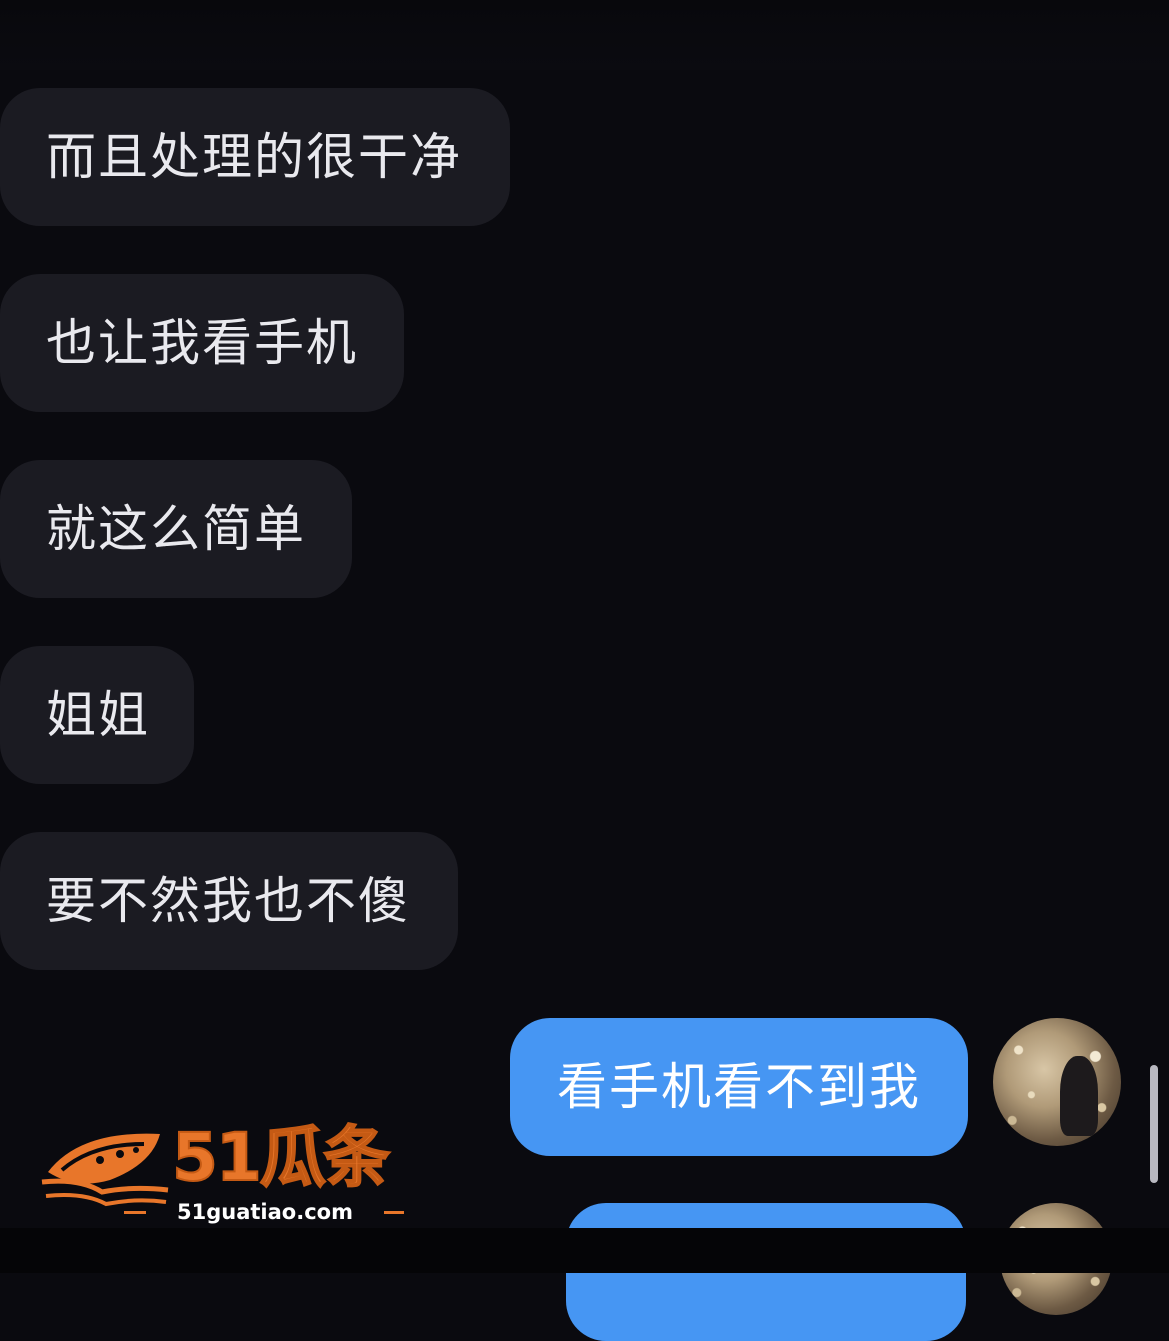  What do you see at coordinates (176, 529) in the screenshot?
I see `message-bubble-incoming: 就这么简单` at bounding box center [176, 529].